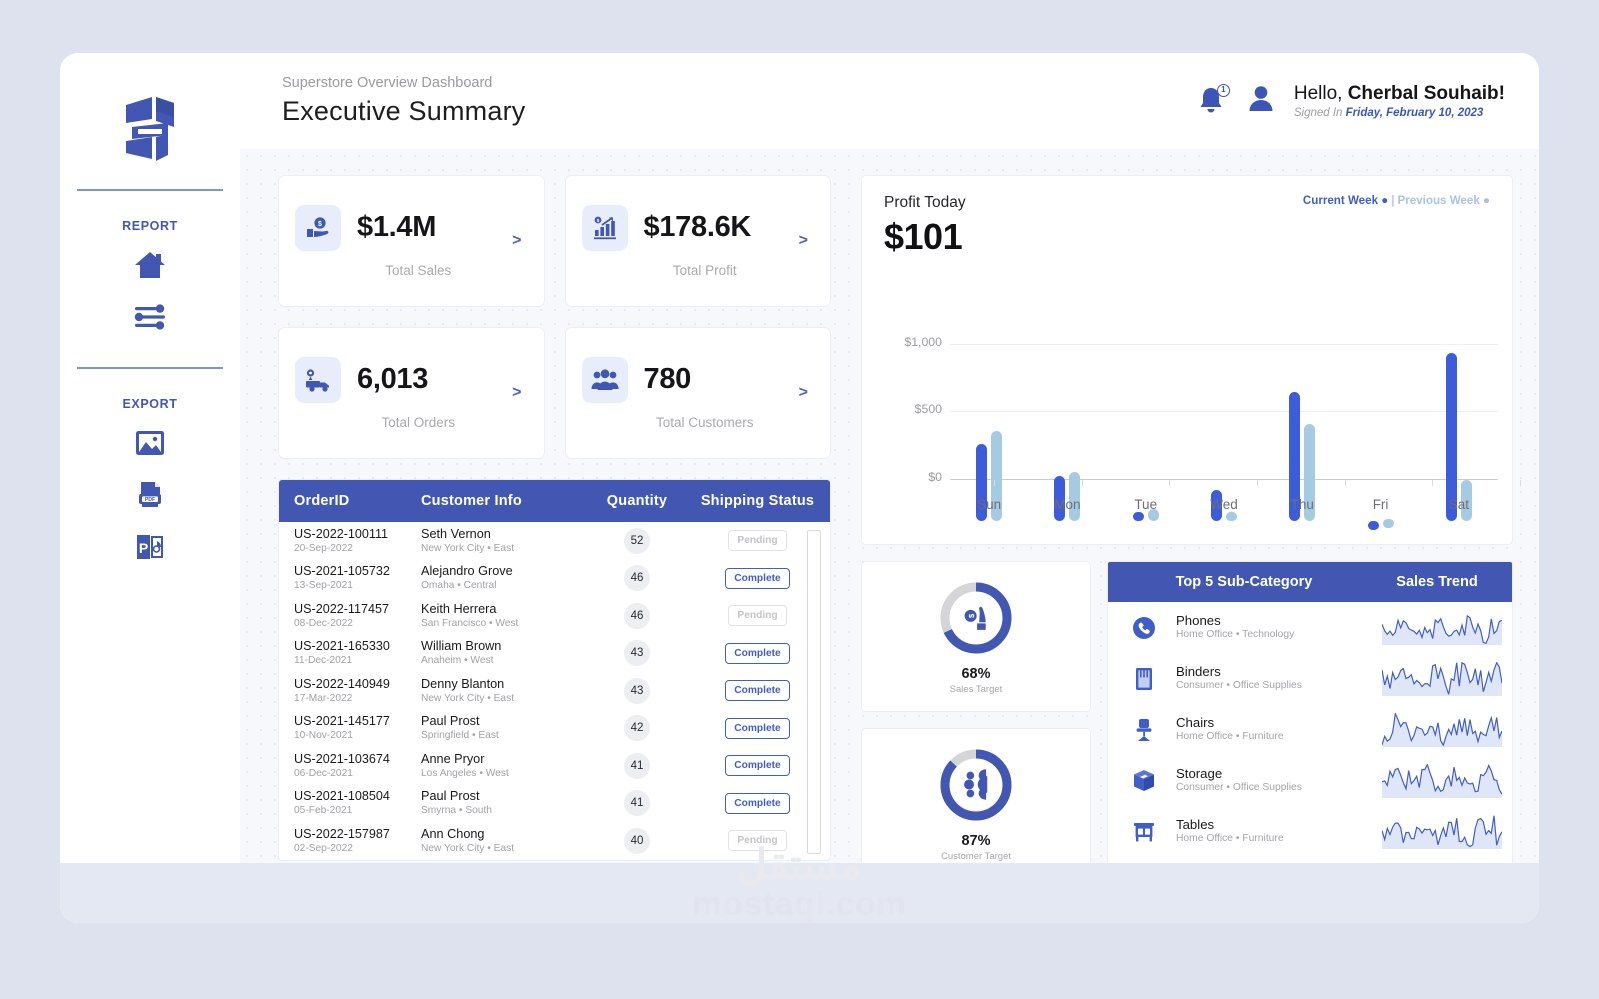 This screenshot has height=999, width=1599. I want to click on greeting-line: Hello, Cherbal Souhaib!, so click(1399, 94).